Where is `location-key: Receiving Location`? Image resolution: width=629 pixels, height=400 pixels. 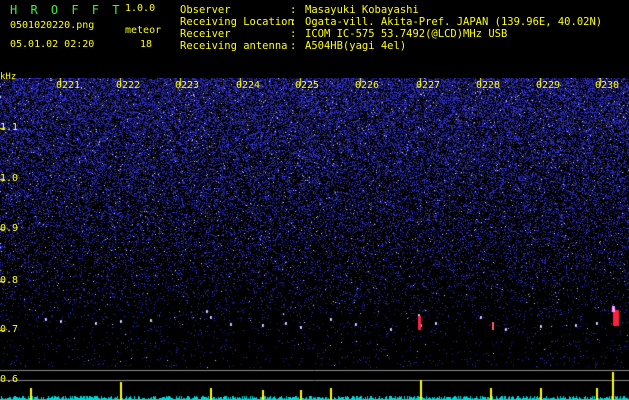
location-key: Receiving Location is located at coordinates (237, 22).